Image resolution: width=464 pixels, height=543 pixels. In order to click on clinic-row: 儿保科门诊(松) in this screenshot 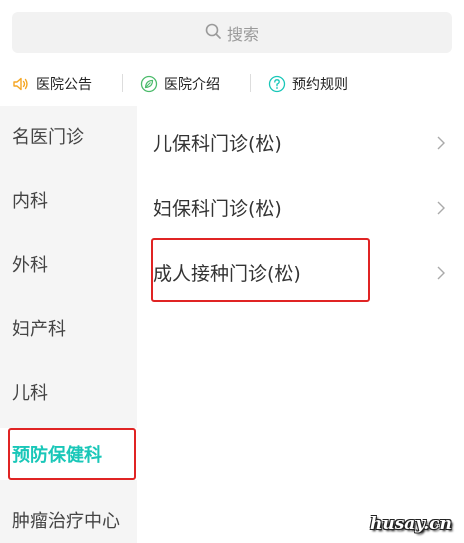, I will do `click(300, 142)`.